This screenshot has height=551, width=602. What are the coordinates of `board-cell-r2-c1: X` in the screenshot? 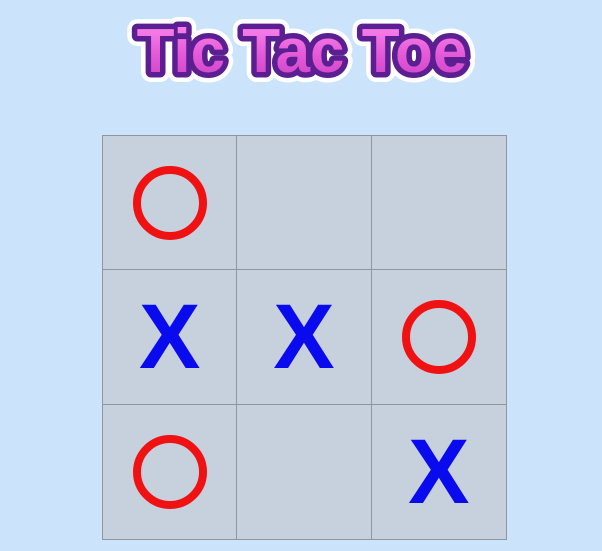 It's located at (170, 337).